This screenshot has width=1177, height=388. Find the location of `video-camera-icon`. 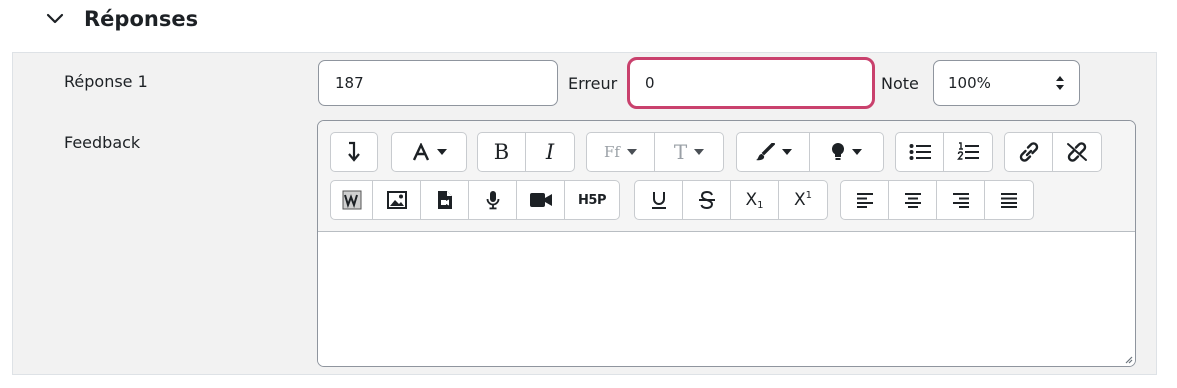

video-camera-icon is located at coordinates (540, 200).